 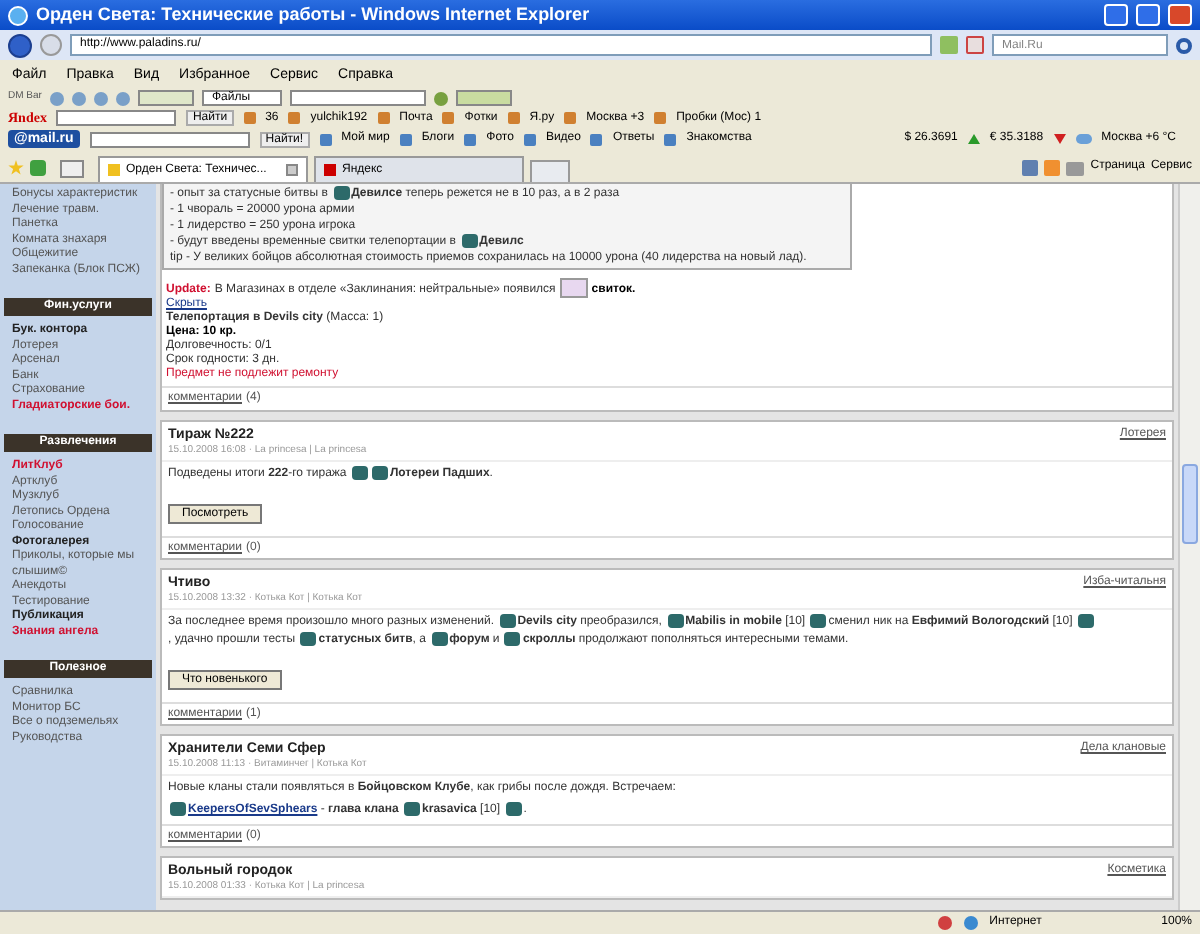 I want to click on stop-button, so click(x=975, y=45).